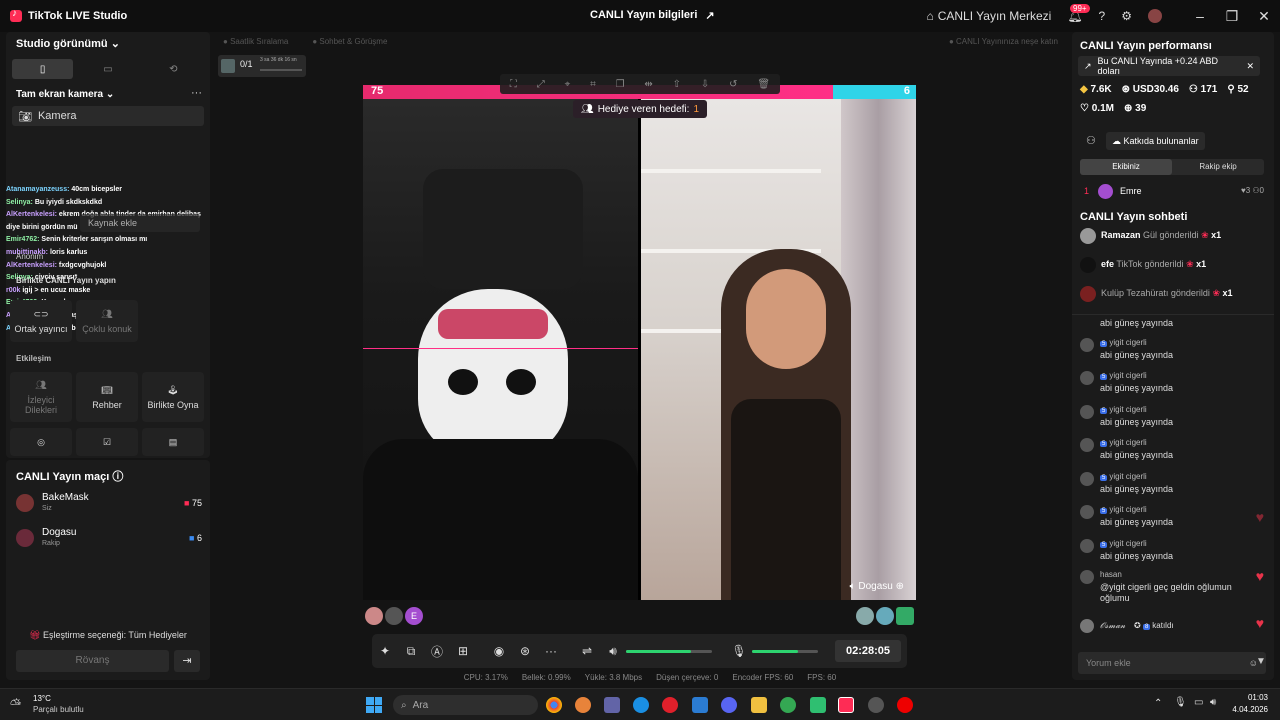 This screenshot has width=1280, height=720. I want to click on tray-chevron-icon: ⌃, so click(1158, 703).